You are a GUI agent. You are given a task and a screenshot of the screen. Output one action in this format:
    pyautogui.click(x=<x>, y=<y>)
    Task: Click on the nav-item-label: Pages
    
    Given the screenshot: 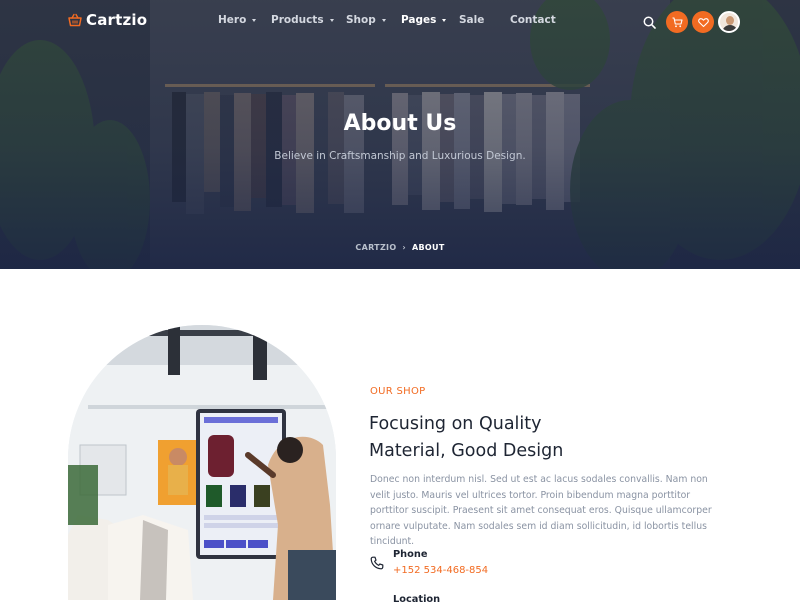 What is the action you would take?
    pyautogui.click(x=419, y=20)
    